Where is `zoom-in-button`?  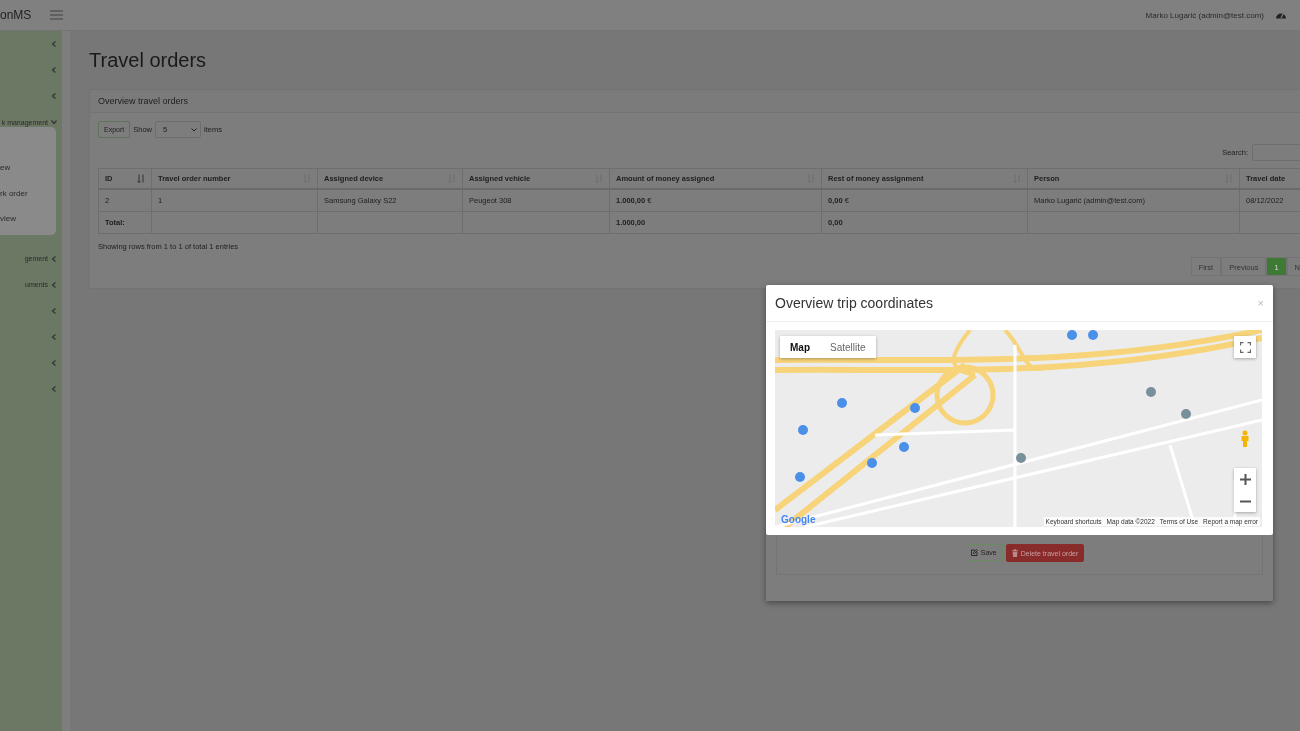 zoom-in-button is located at coordinates (1245, 479).